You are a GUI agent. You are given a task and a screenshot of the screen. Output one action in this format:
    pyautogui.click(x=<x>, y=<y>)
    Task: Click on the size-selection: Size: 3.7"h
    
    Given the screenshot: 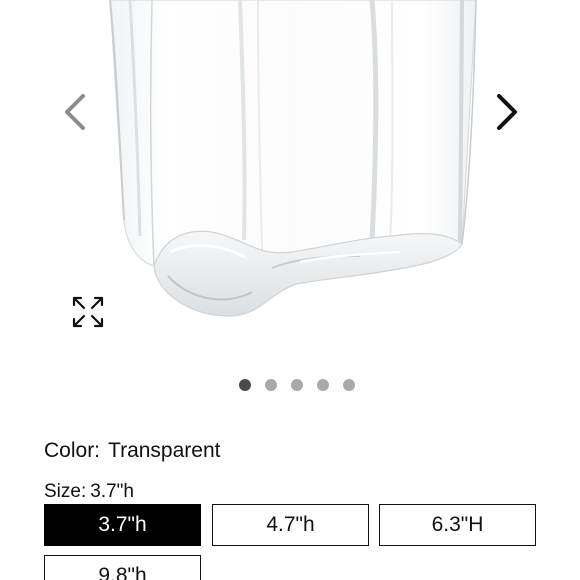 What is the action you would take?
    pyautogui.click(x=89, y=492)
    